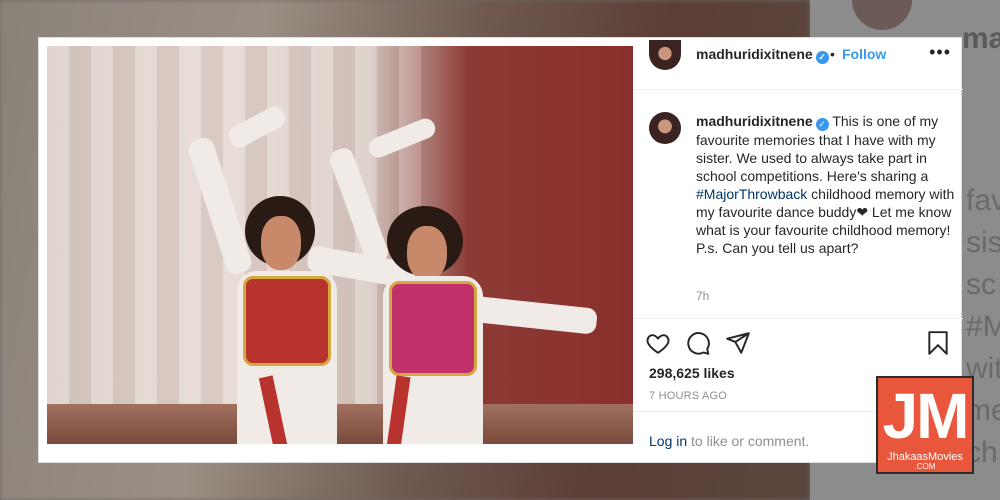 Image resolution: width=1000 pixels, height=500 pixels. What do you see at coordinates (925, 466) in the screenshot?
I see `watermark-suffix: .COM` at bounding box center [925, 466].